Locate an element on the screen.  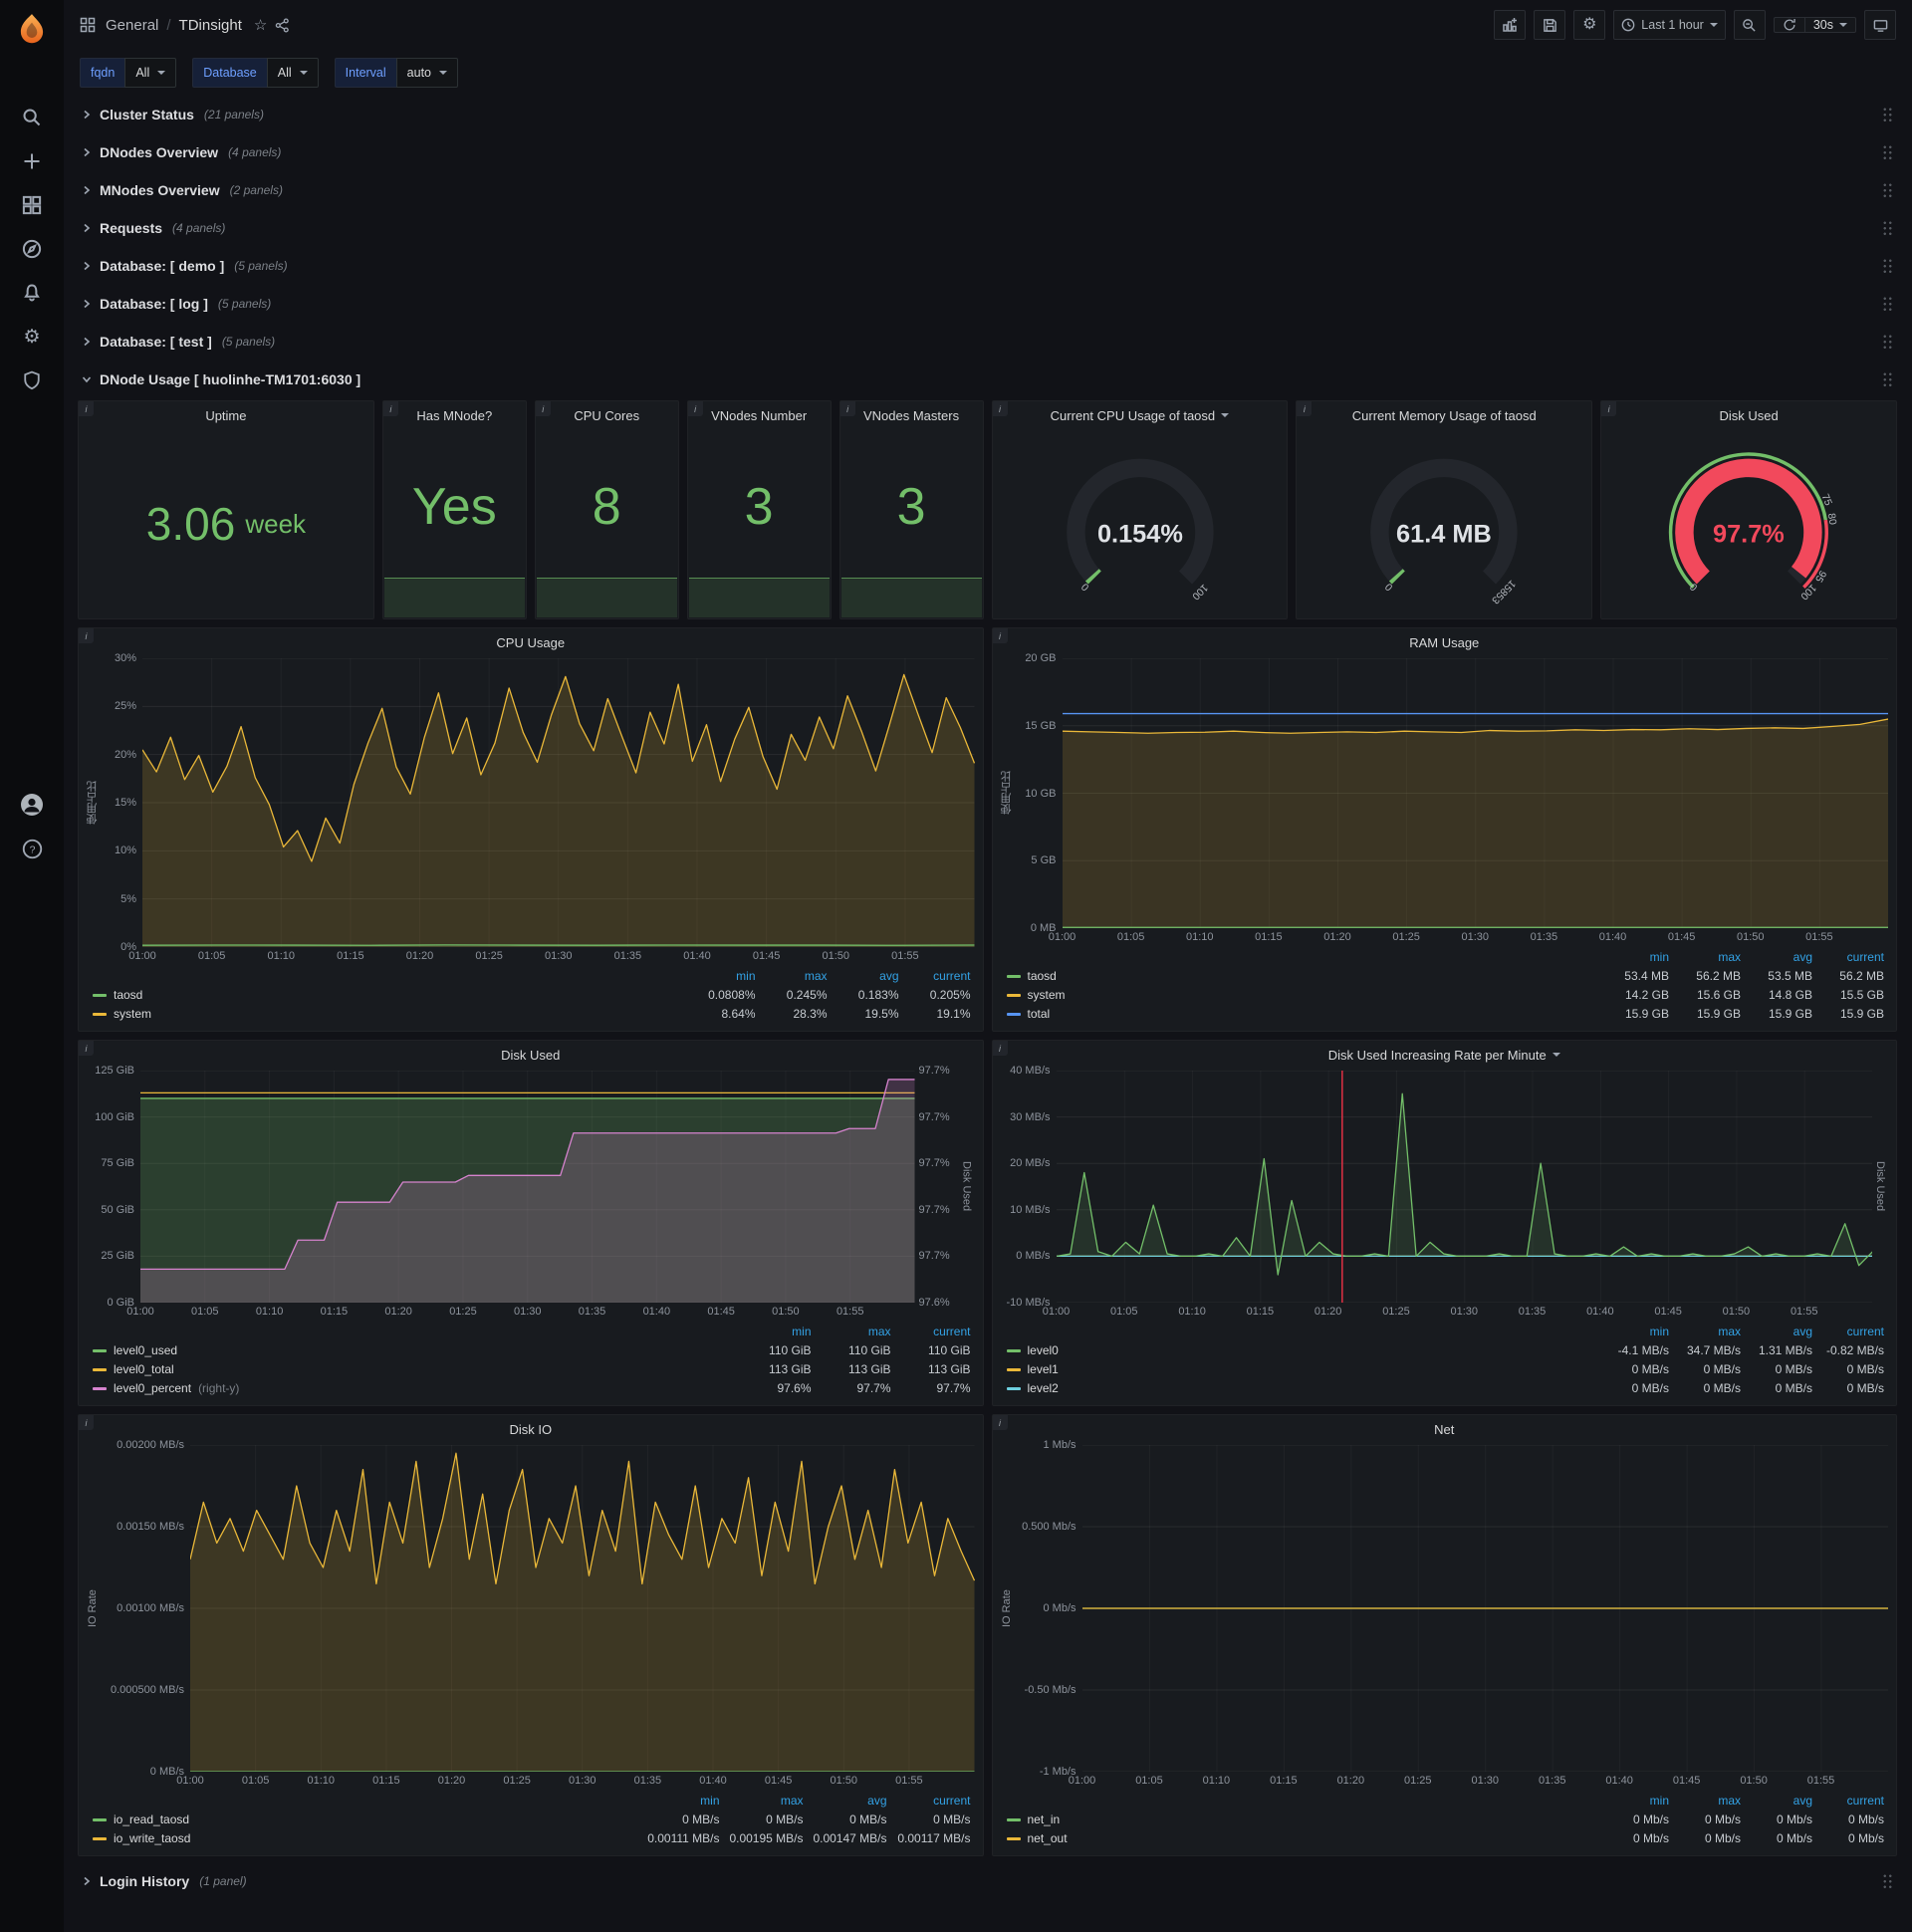
breadcrumb-folder: General is located at coordinates (132, 26).